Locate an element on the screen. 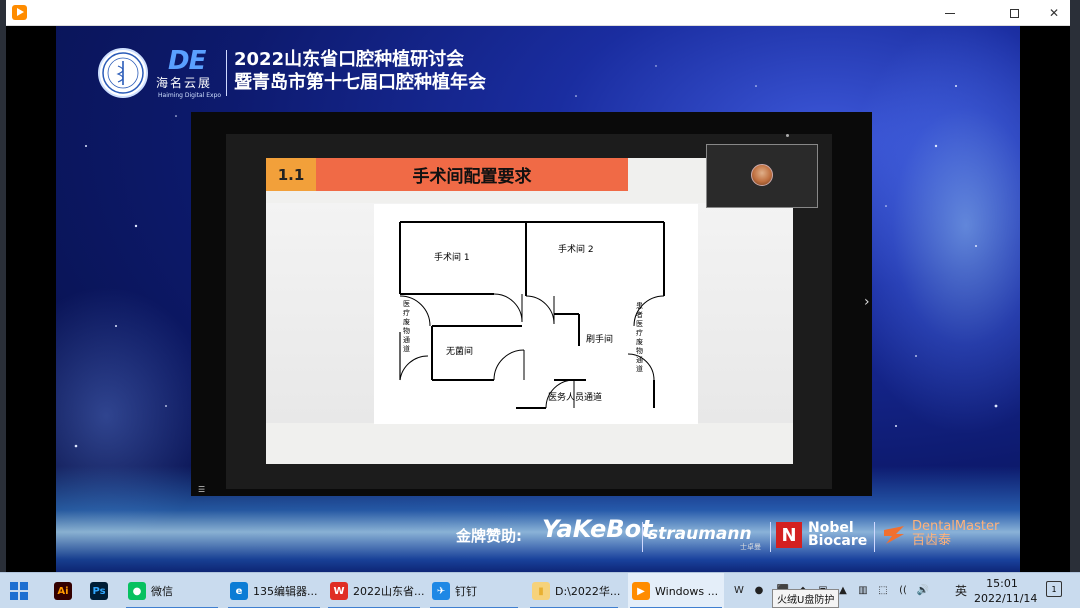 The image size is (1080, 608). taskbar-app: Ai is located at coordinates (63, 590).